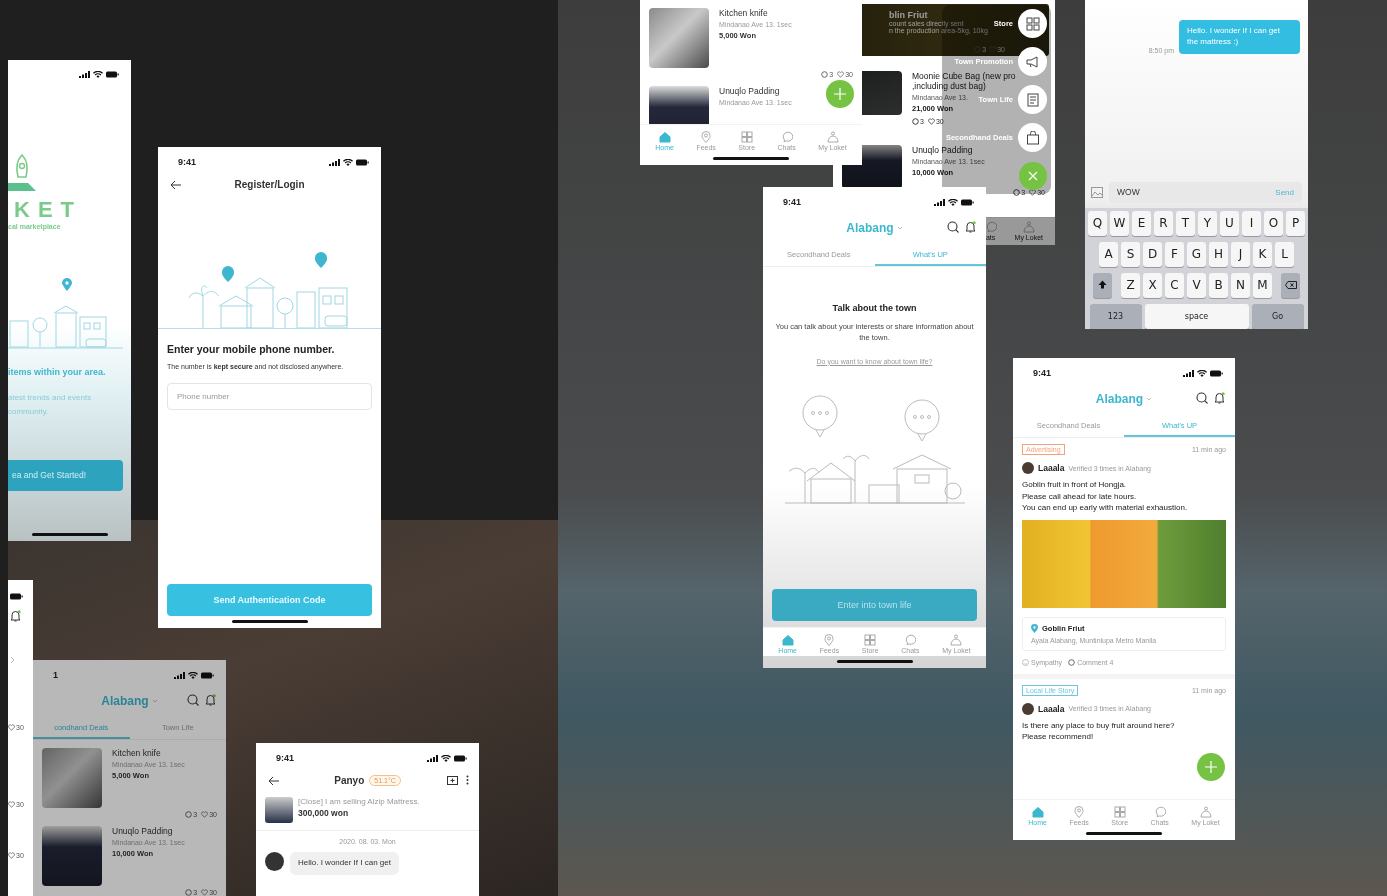 Image resolution: width=1387 pixels, height=896 pixels. I want to click on brand-name: KET, so click(48, 210).